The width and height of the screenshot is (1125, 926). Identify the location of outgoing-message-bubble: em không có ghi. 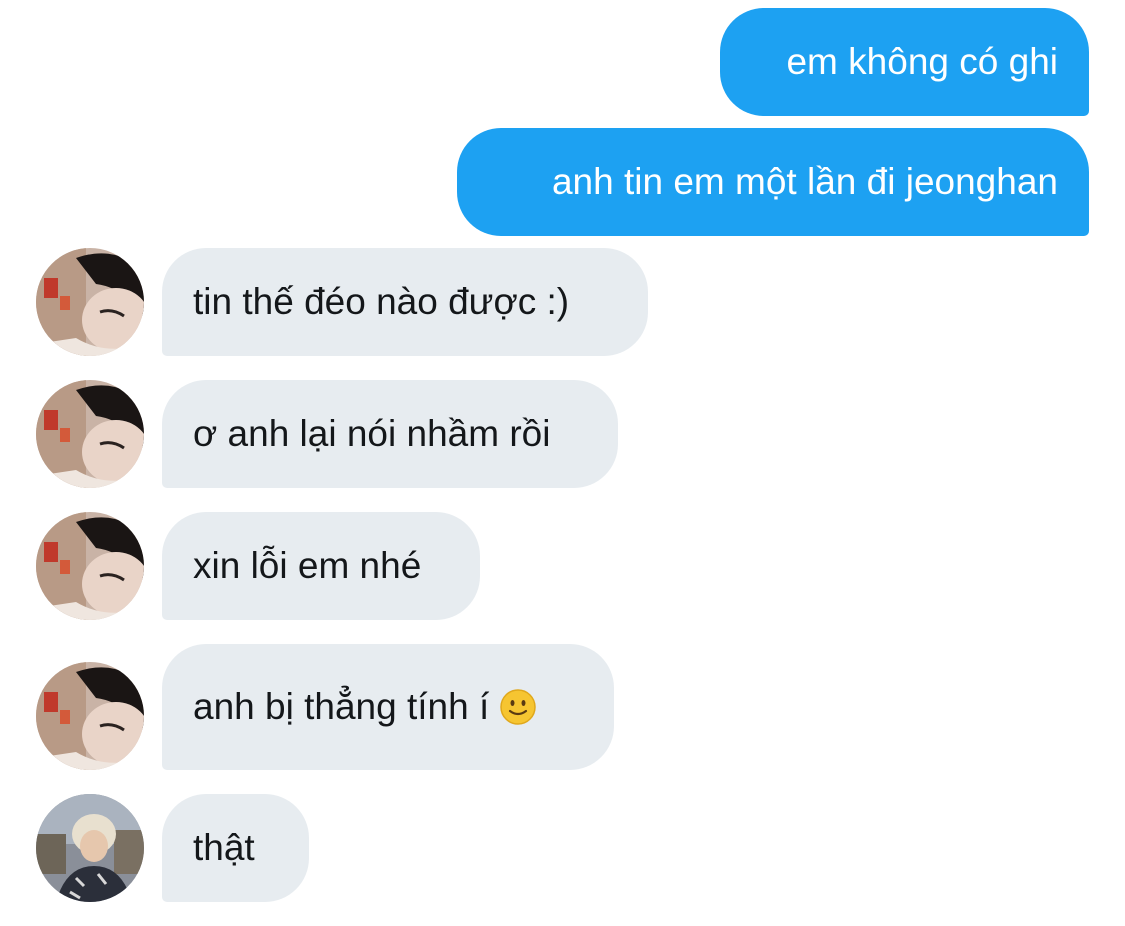
(904, 62).